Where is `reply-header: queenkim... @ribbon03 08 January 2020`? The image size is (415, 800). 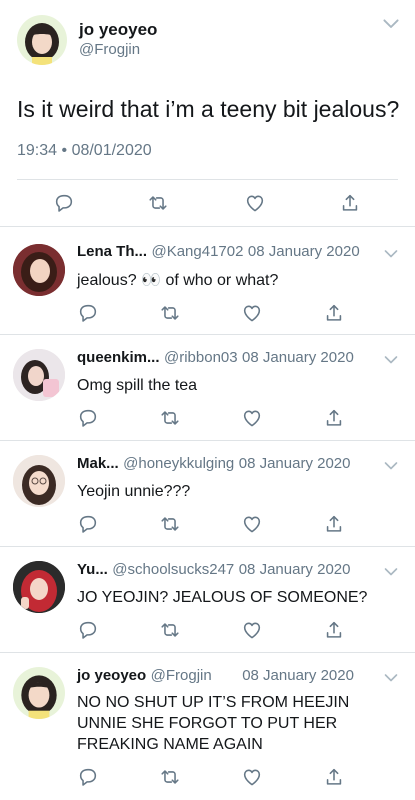 reply-header: queenkim... @ribbon03 08 January 2020 is located at coordinates (215, 358).